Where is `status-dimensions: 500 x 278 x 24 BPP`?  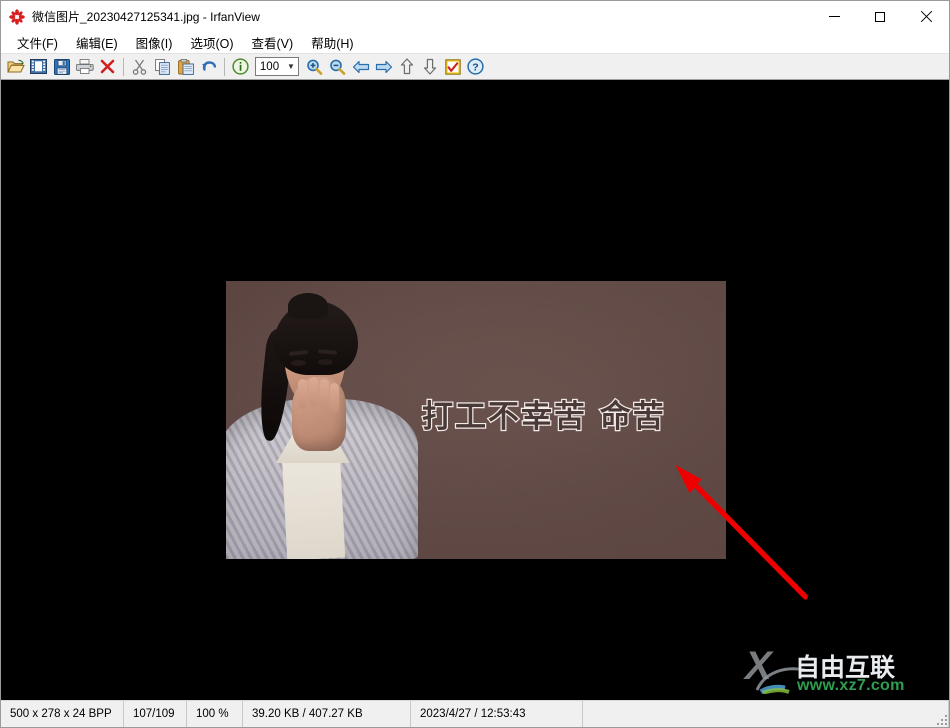 status-dimensions: 500 x 278 x 24 BPP is located at coordinates (62, 714).